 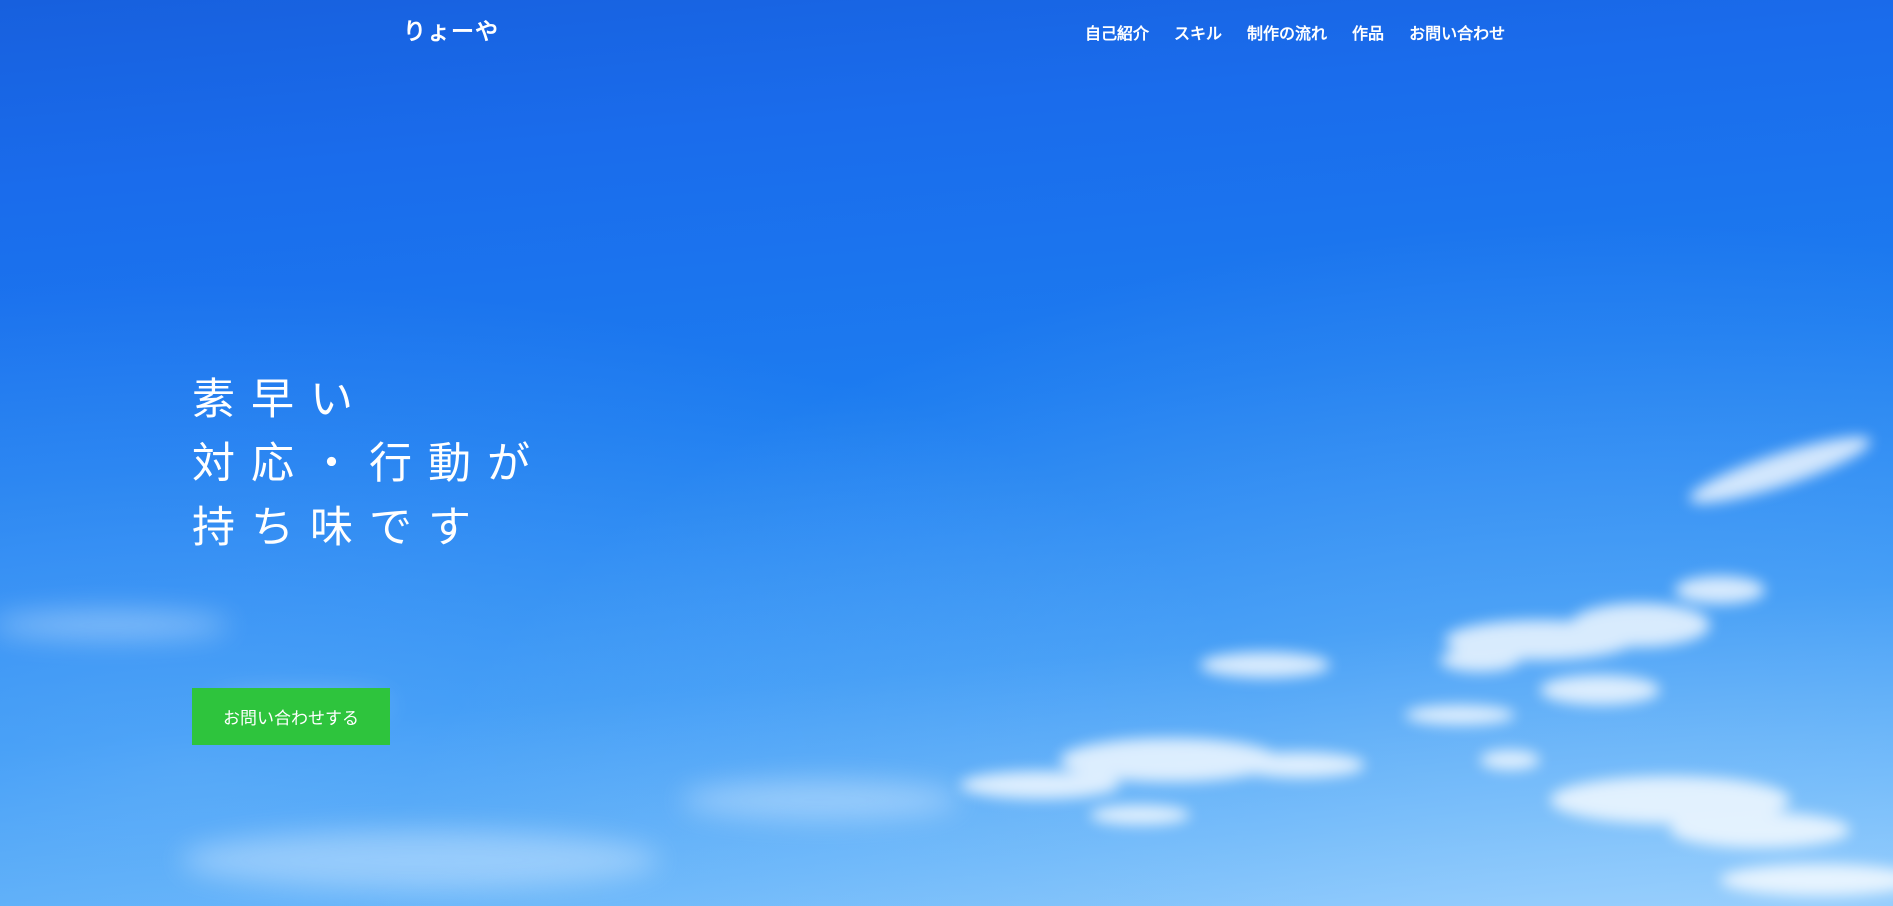 What do you see at coordinates (1117, 32) in the screenshot?
I see `nav-item-about: 自己紹介` at bounding box center [1117, 32].